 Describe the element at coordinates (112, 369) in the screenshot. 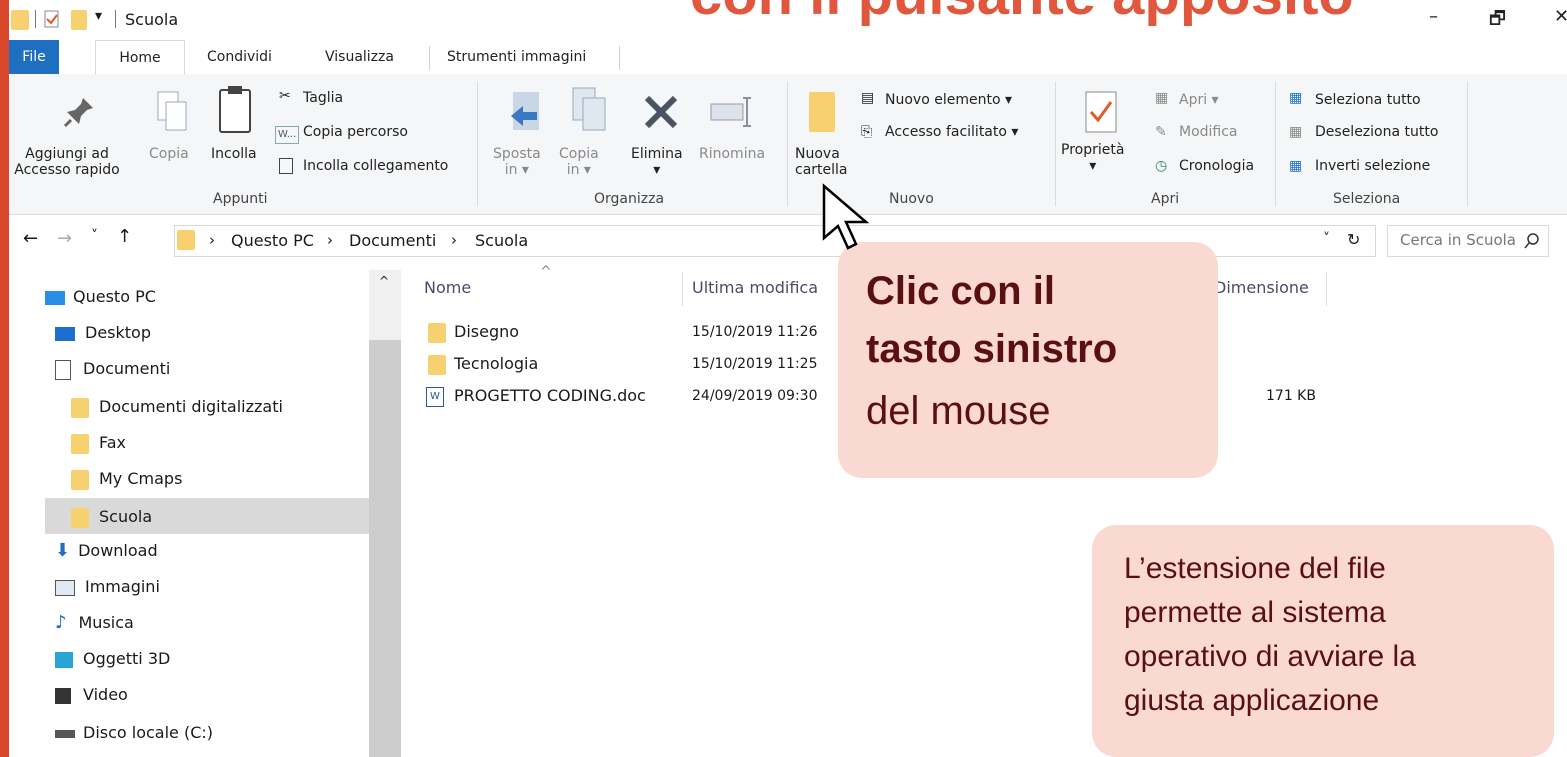

I see `nav-item-documenti: Documenti` at that location.